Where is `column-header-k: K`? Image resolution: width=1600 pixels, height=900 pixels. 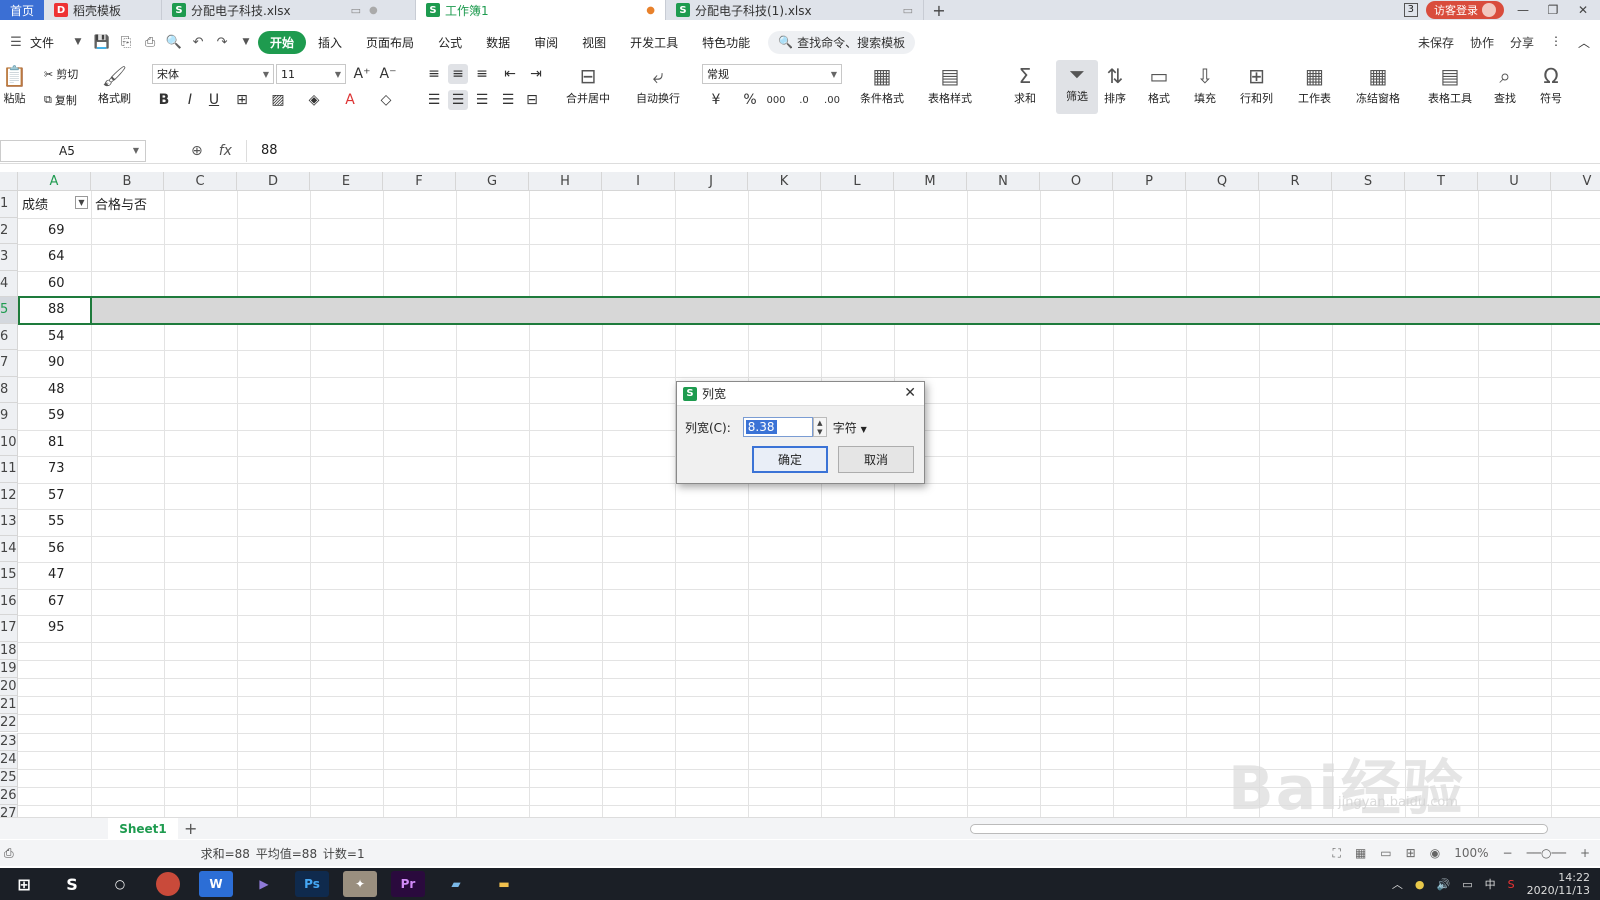
column-header-k: K is located at coordinates (784, 181).